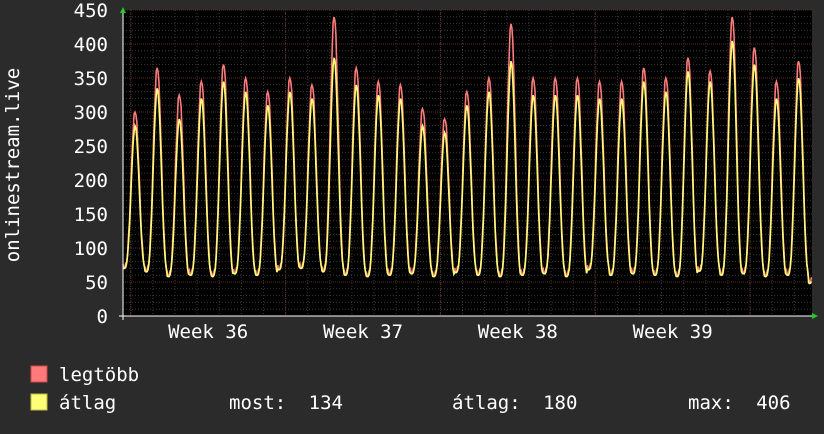 This screenshot has width=824, height=434. I want to click on stat-max-label: max:, so click(711, 403).